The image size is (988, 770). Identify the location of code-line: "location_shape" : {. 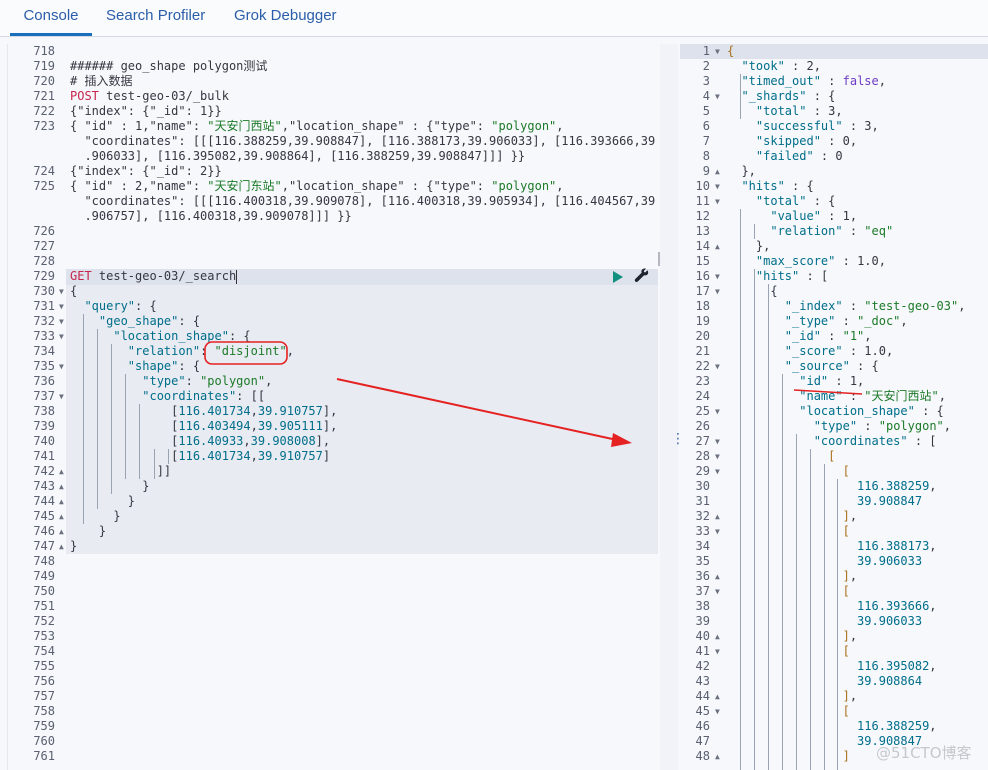
(871, 411).